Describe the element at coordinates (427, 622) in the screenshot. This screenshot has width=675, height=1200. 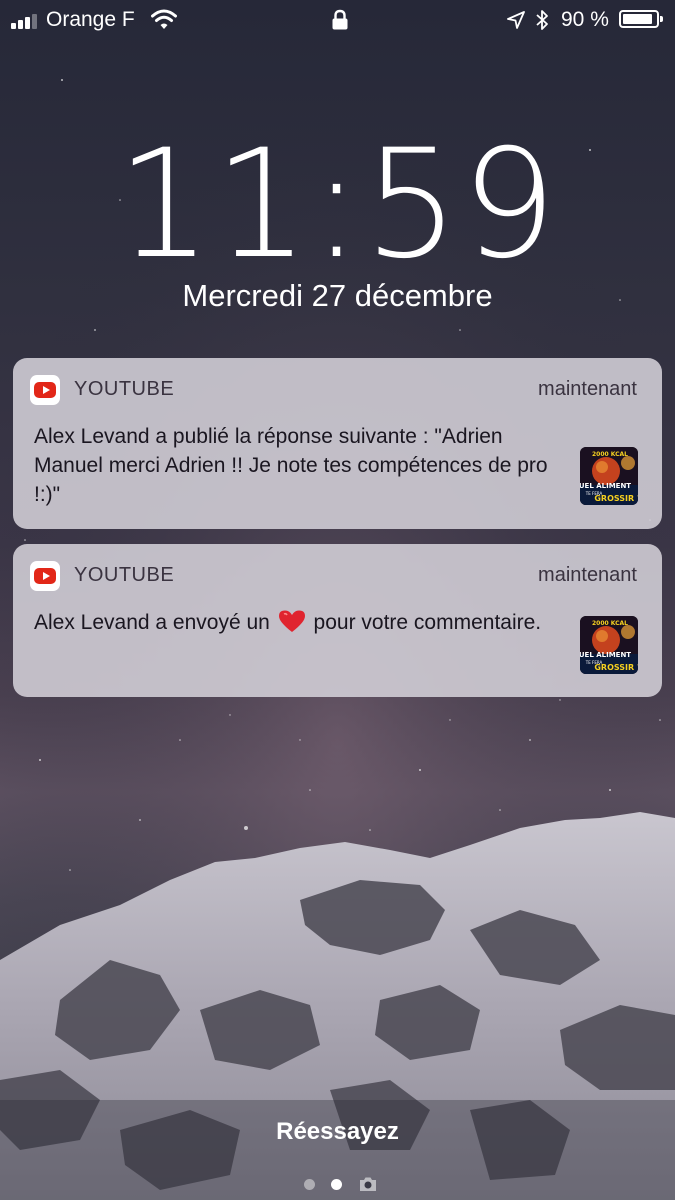
I see `notification-body-end: pour votre commentaire.` at that location.